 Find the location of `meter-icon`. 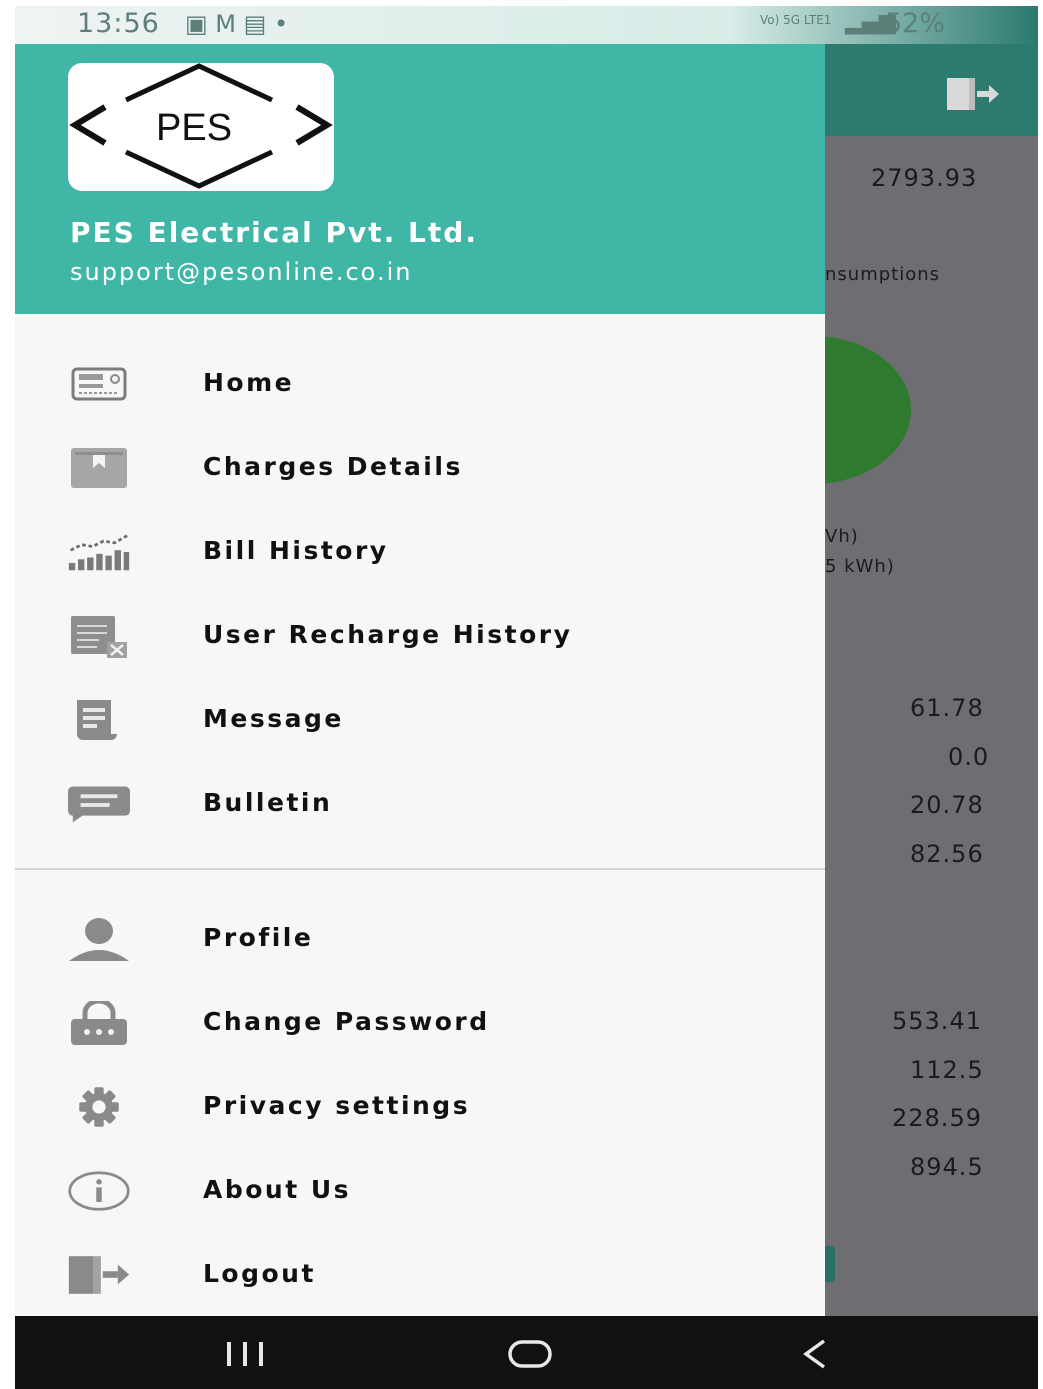

meter-icon is located at coordinates (99, 384).